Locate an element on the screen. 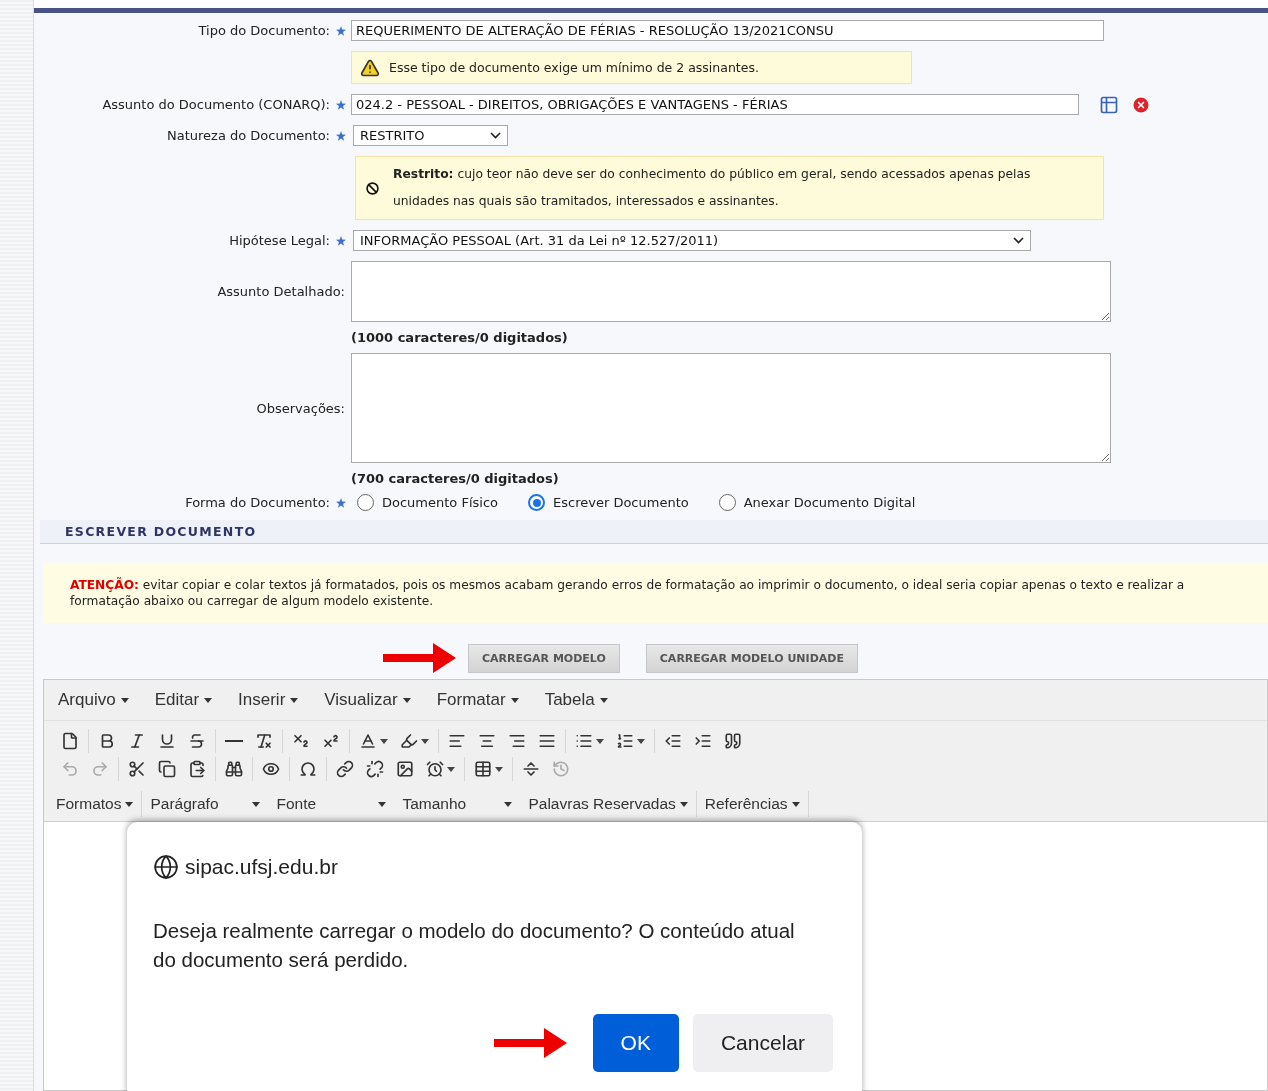 The width and height of the screenshot is (1268, 1091). text-field: REQUERIMENTO DE ALTERAÇÃO DE FÉRIAS - RESOLUÇÃO 13/2021CONSU is located at coordinates (727, 30).